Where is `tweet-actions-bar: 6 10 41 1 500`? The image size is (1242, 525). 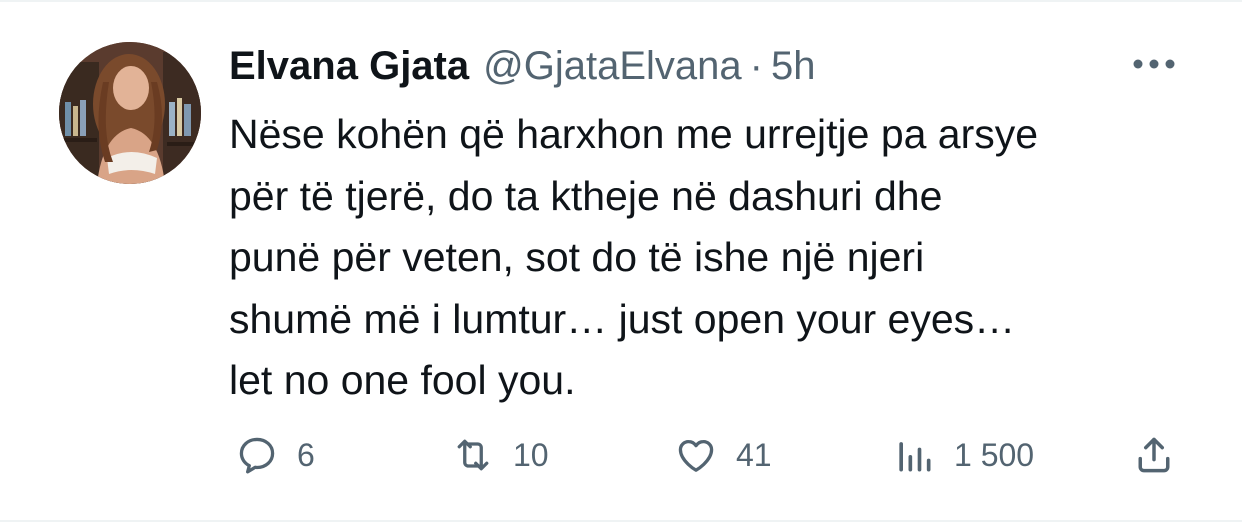 tweet-actions-bar: 6 10 41 1 500 is located at coordinates (621, 455).